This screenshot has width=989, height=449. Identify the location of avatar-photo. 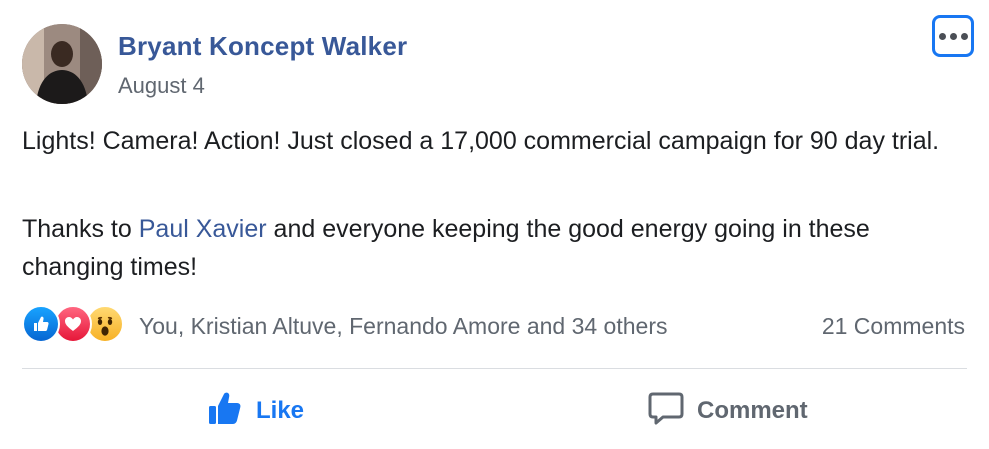
(62, 64).